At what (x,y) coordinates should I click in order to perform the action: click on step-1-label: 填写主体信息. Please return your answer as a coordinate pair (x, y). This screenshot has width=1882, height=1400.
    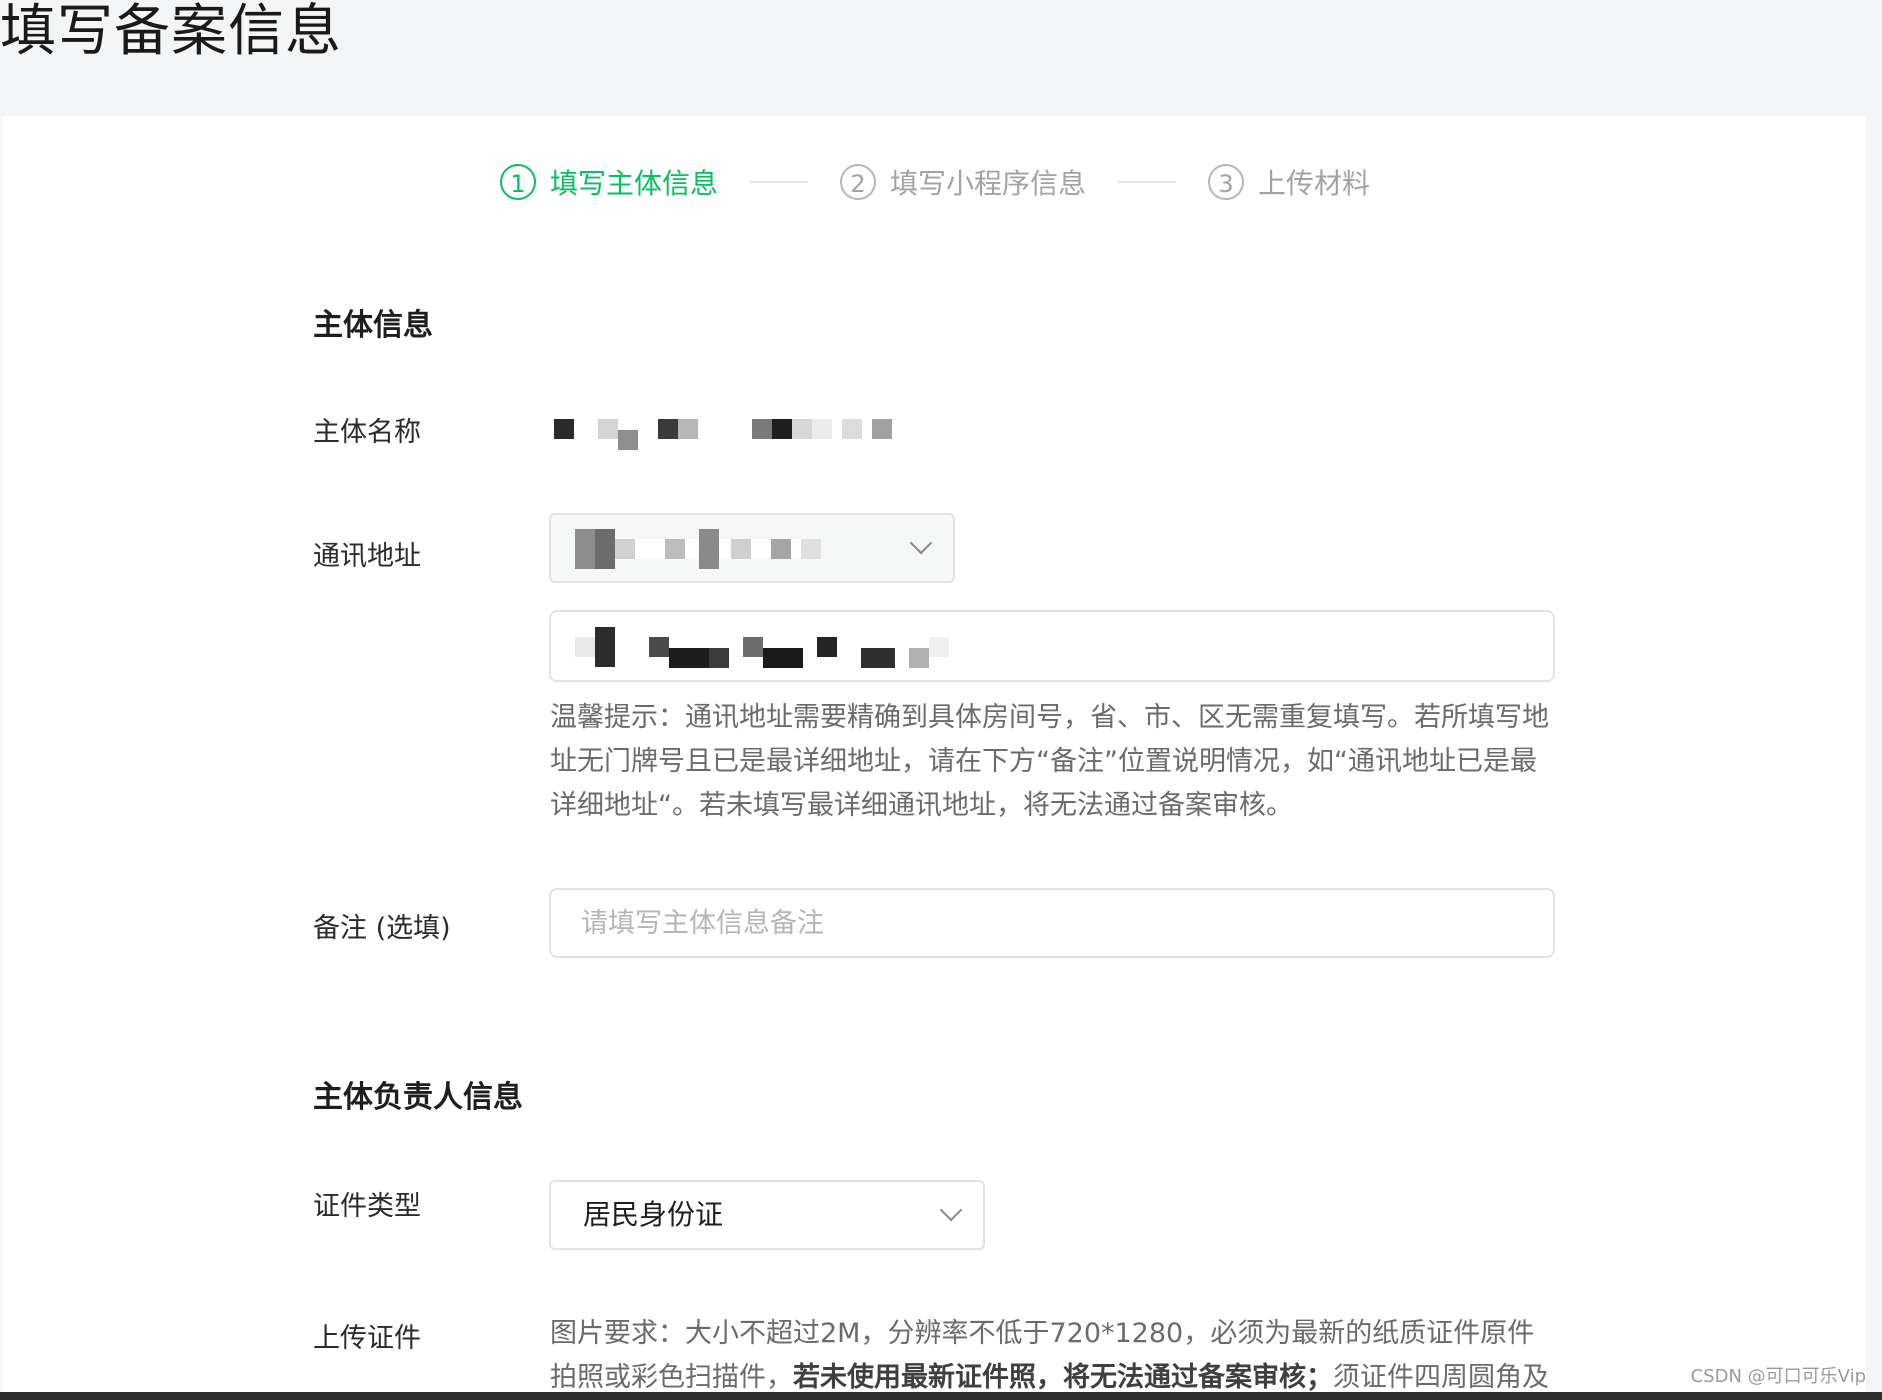
    Looking at the image, I should click on (634, 183).